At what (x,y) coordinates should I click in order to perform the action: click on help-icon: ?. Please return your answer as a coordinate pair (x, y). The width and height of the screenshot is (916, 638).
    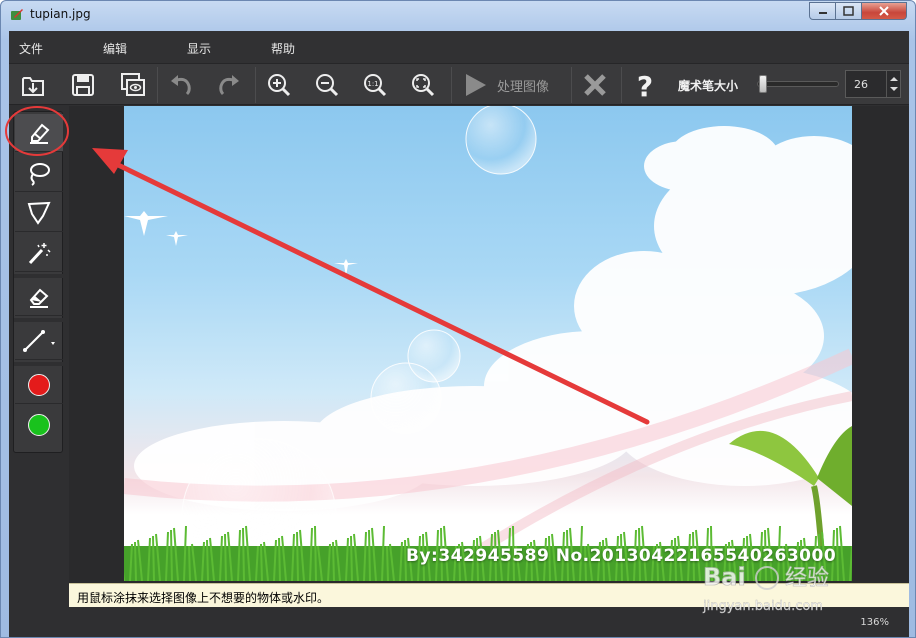
    Looking at the image, I should click on (645, 85).